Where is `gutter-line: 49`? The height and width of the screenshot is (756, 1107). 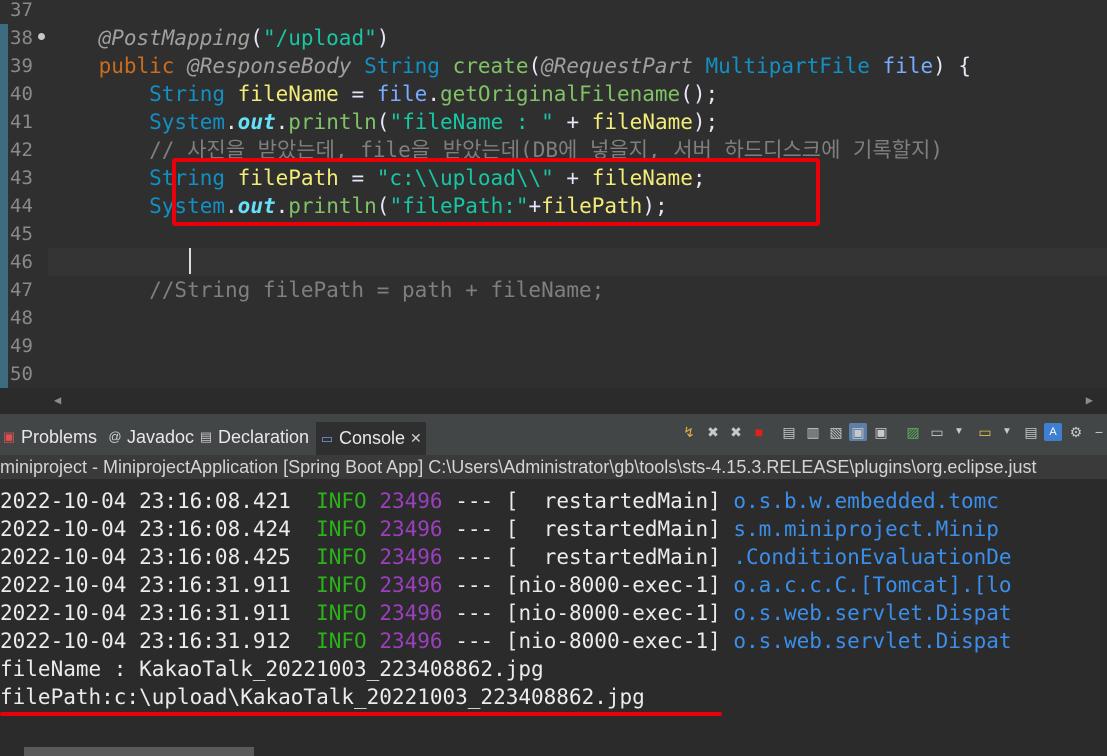 gutter-line: 49 is located at coordinates (24, 346).